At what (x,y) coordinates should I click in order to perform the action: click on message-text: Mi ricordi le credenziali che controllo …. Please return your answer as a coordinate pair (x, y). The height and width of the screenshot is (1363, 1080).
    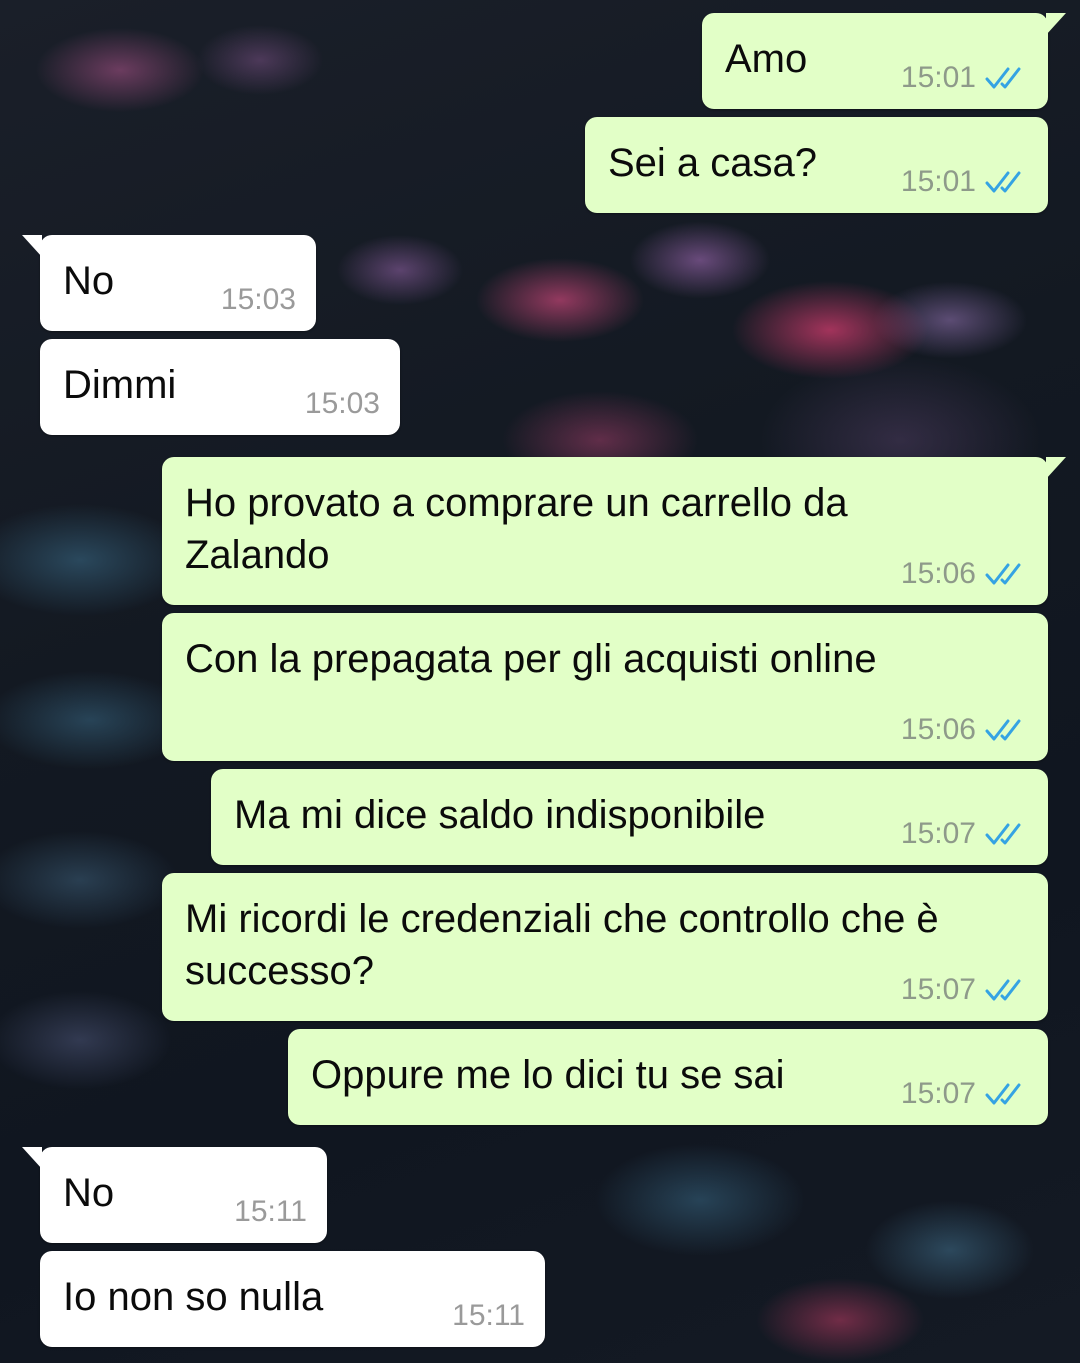
    Looking at the image, I should click on (562, 945).